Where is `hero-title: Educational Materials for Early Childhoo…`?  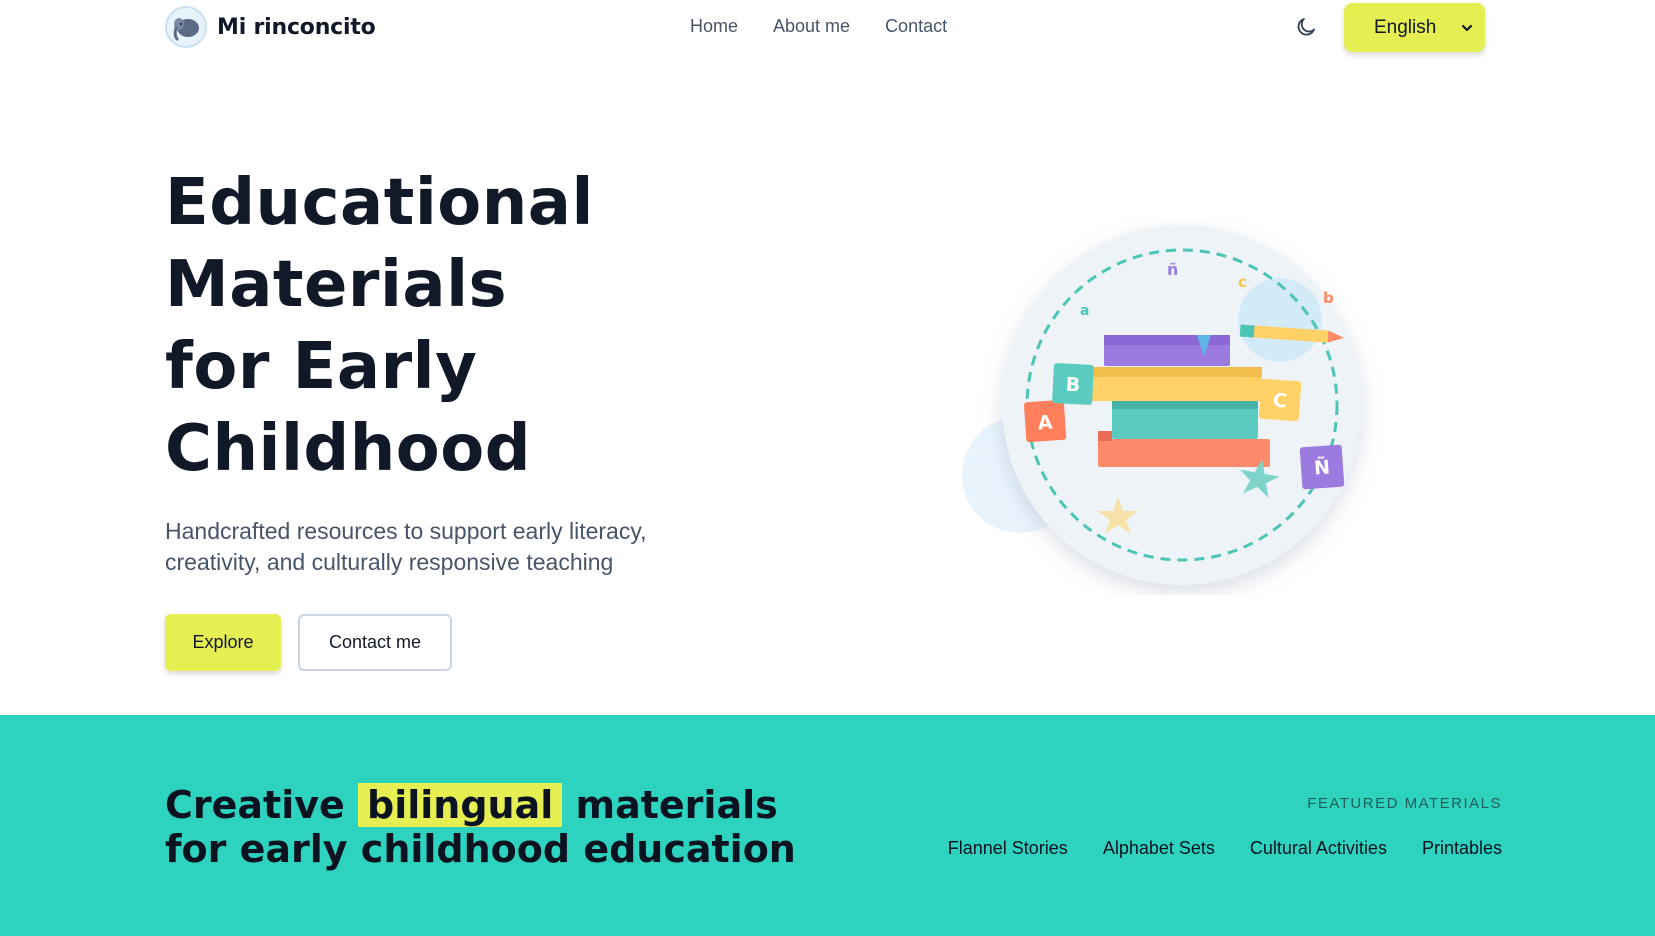 hero-title: Educational Materials for Early Childhoo… is located at coordinates (379, 326).